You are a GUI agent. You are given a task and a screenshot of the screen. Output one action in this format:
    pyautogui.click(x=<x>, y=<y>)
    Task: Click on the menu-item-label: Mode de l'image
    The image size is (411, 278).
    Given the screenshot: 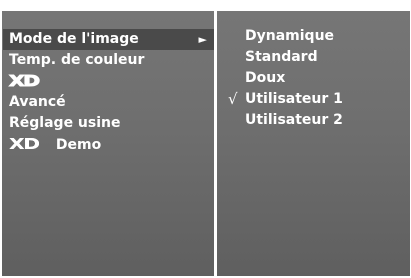 What is the action you would take?
    pyautogui.click(x=74, y=39)
    